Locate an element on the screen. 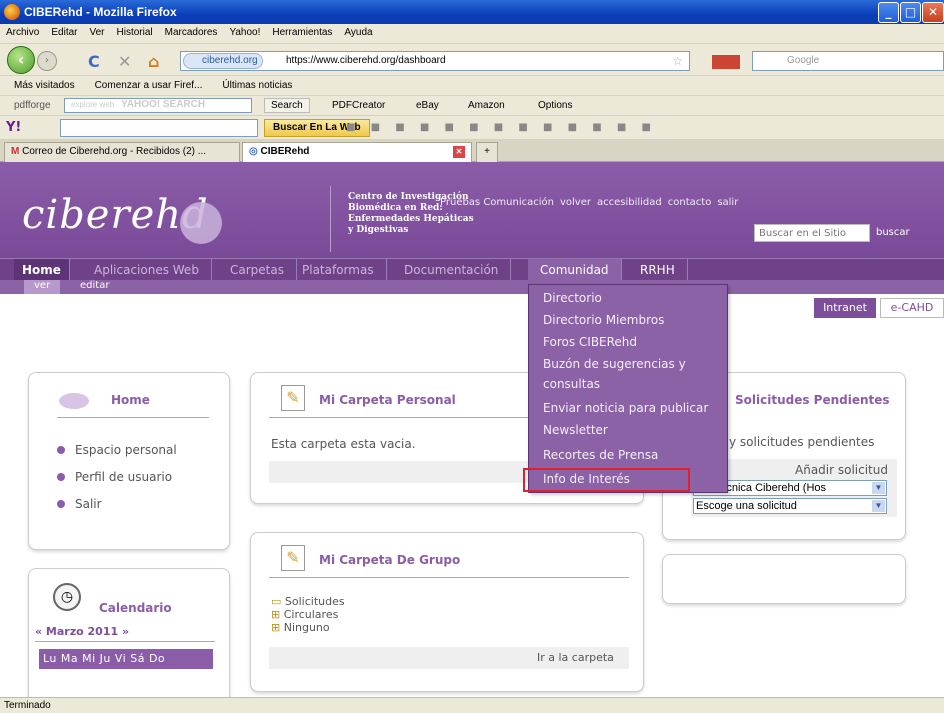 The image size is (944, 713). nav-documentacion: Documentación is located at coordinates (452, 270).